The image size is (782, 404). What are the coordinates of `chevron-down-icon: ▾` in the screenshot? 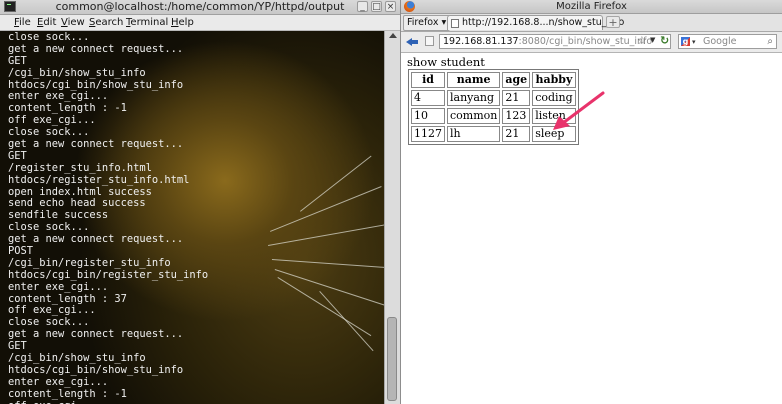 It's located at (442, 22).